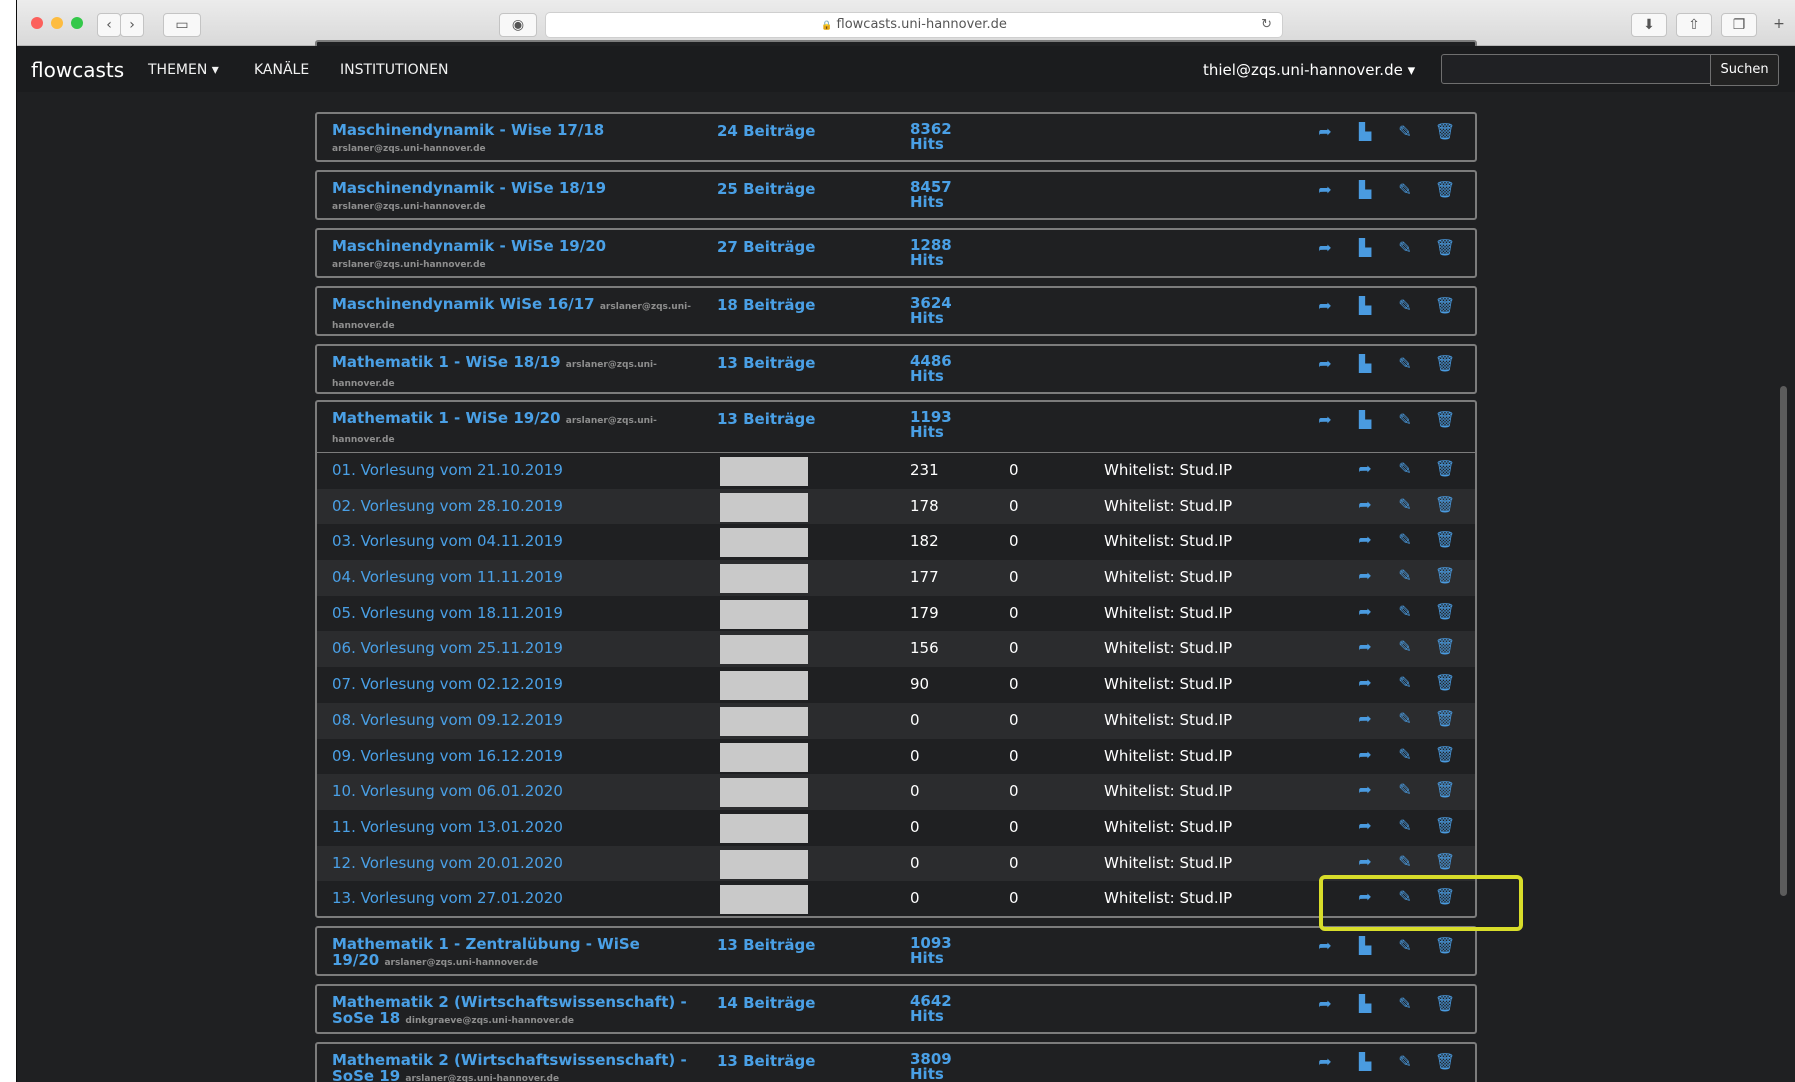 The height and width of the screenshot is (1082, 1795). What do you see at coordinates (37, 23) in the screenshot?
I see `close-window-icon` at bounding box center [37, 23].